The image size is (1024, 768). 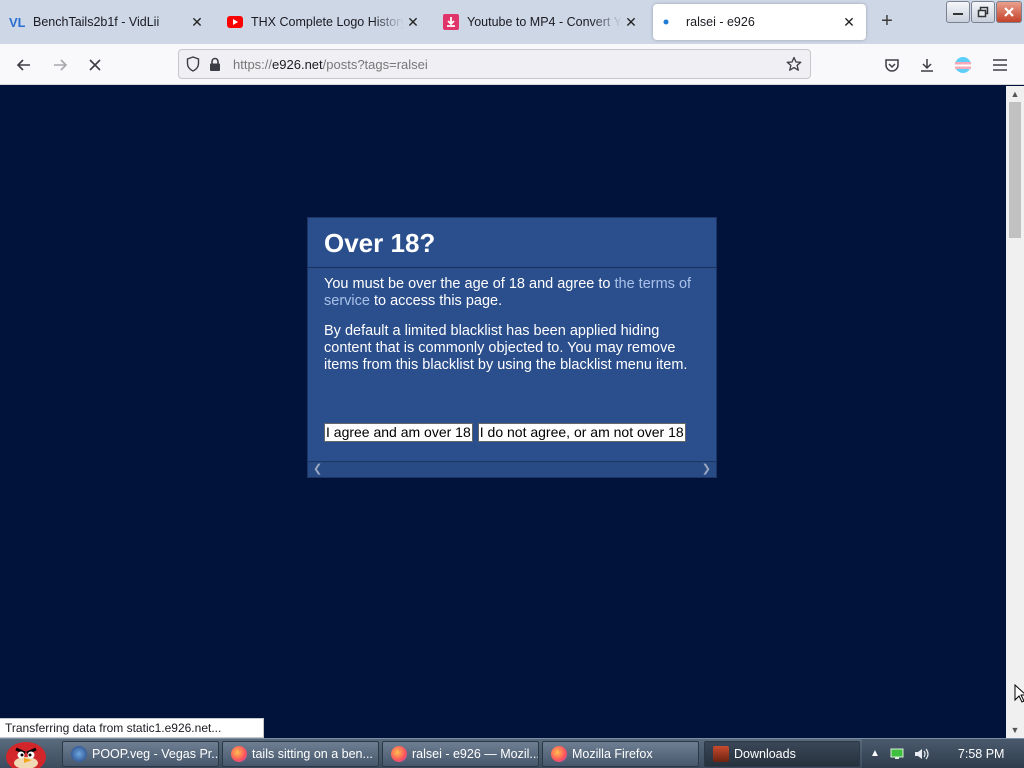 What do you see at coordinates (327, 22) in the screenshot?
I see `tab-title: THX Complete Logo History (` at bounding box center [327, 22].